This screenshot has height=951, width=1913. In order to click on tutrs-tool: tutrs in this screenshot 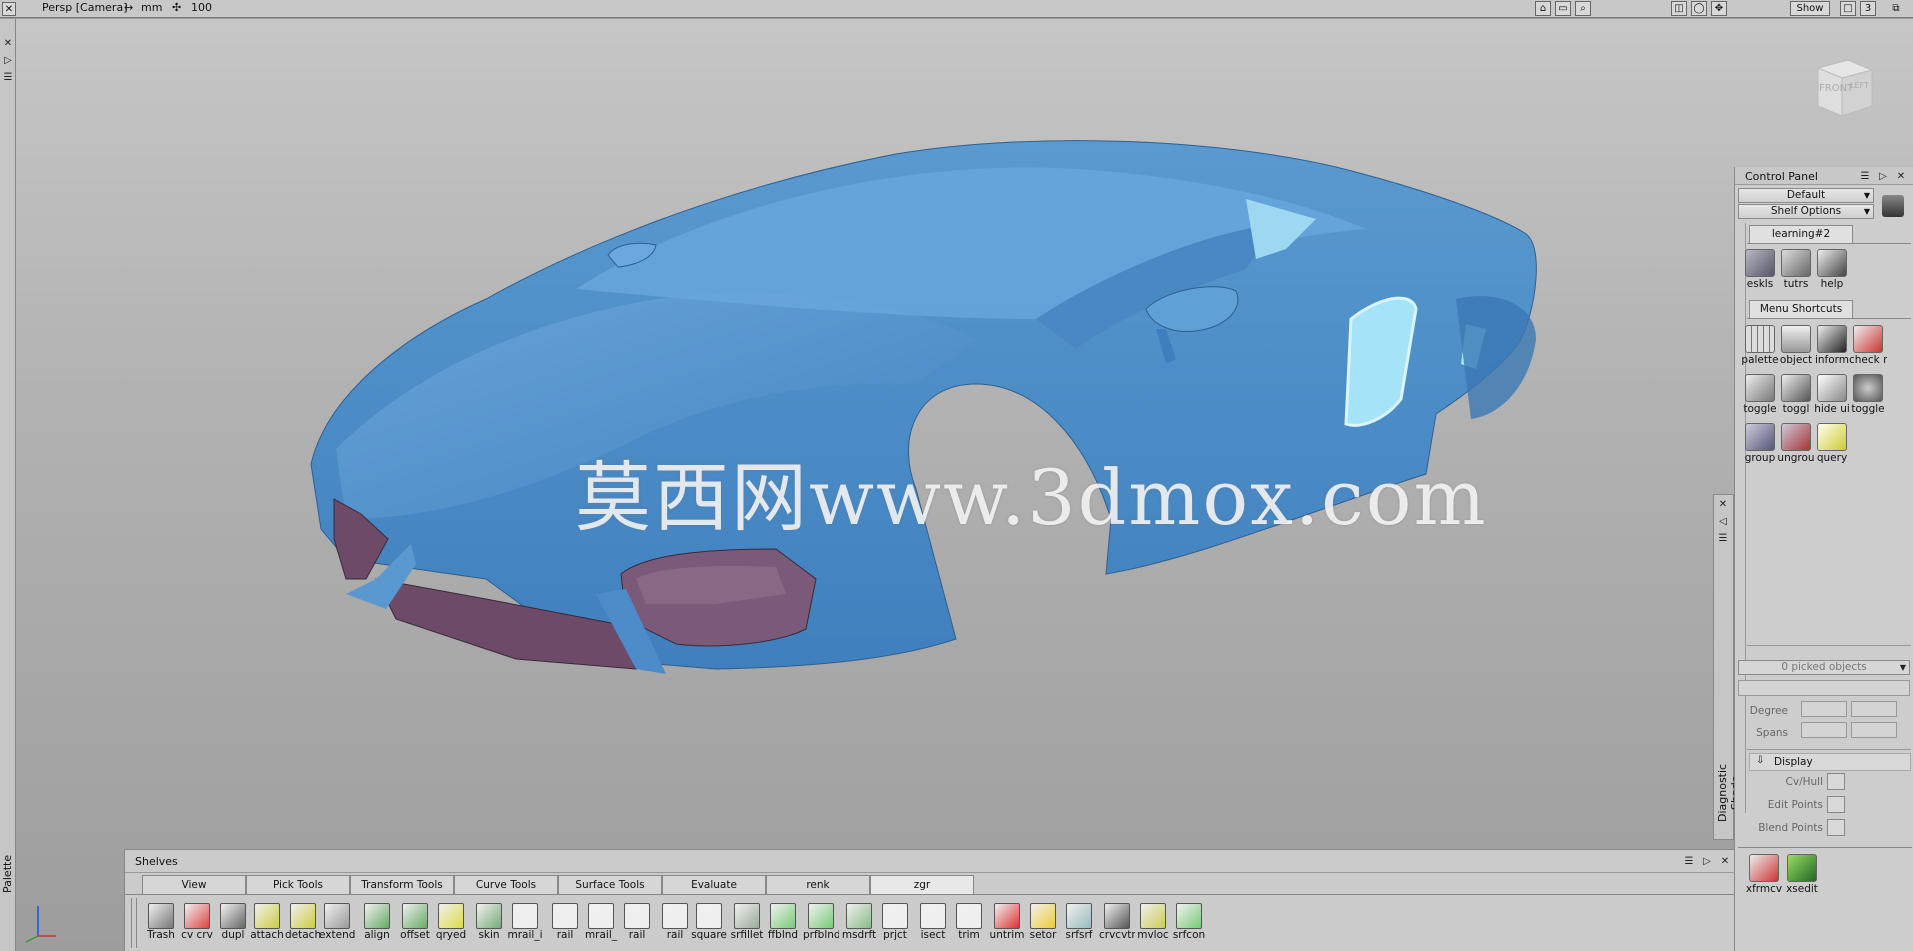, I will do `click(1796, 270)`.